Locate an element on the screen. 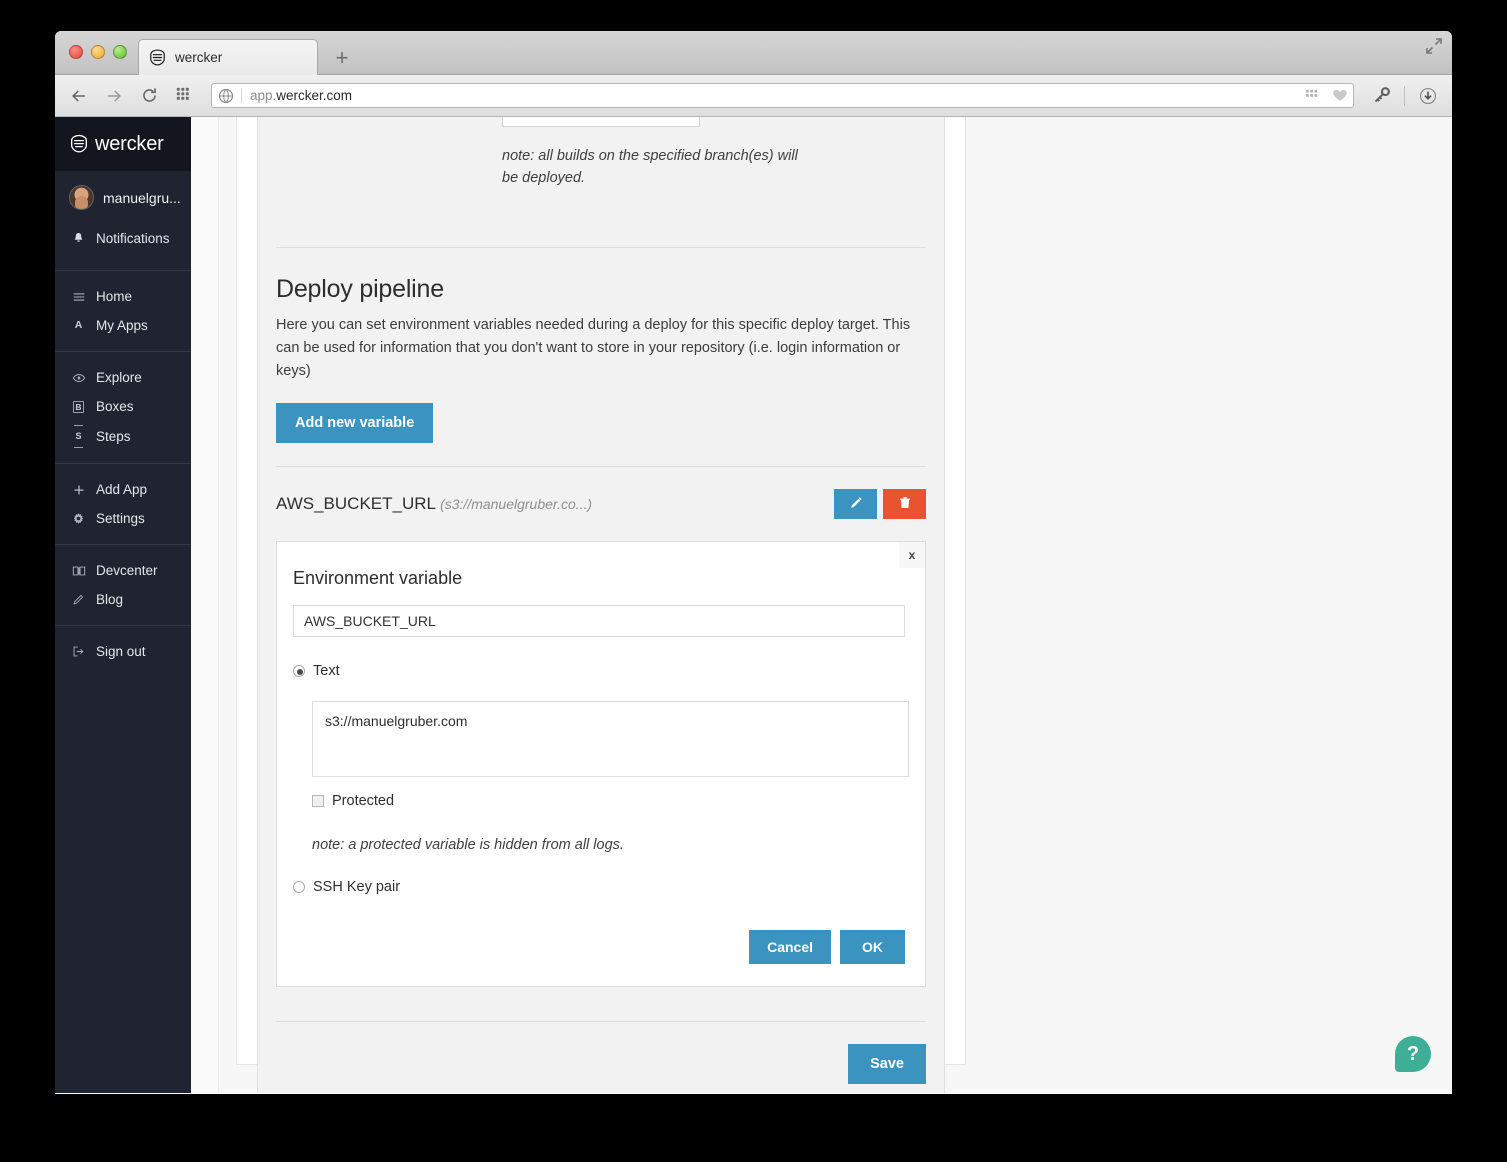 The image size is (1507, 1162). minimize-window-button is located at coordinates (98, 52).